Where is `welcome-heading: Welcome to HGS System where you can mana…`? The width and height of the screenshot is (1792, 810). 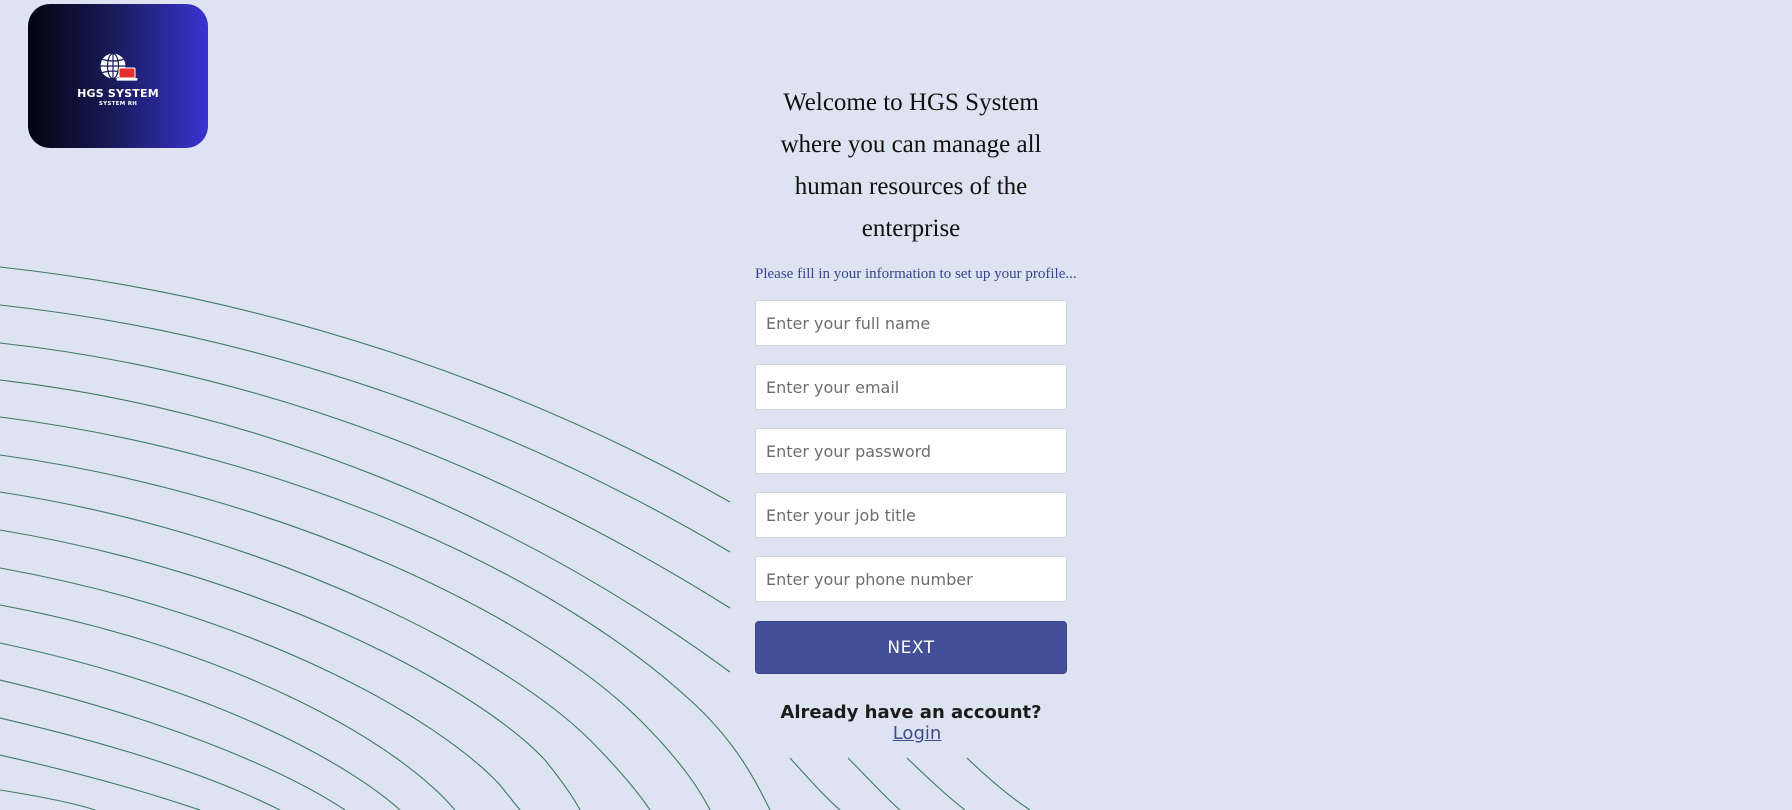
welcome-heading: Welcome to HGS System where you can mana… is located at coordinates (911, 165).